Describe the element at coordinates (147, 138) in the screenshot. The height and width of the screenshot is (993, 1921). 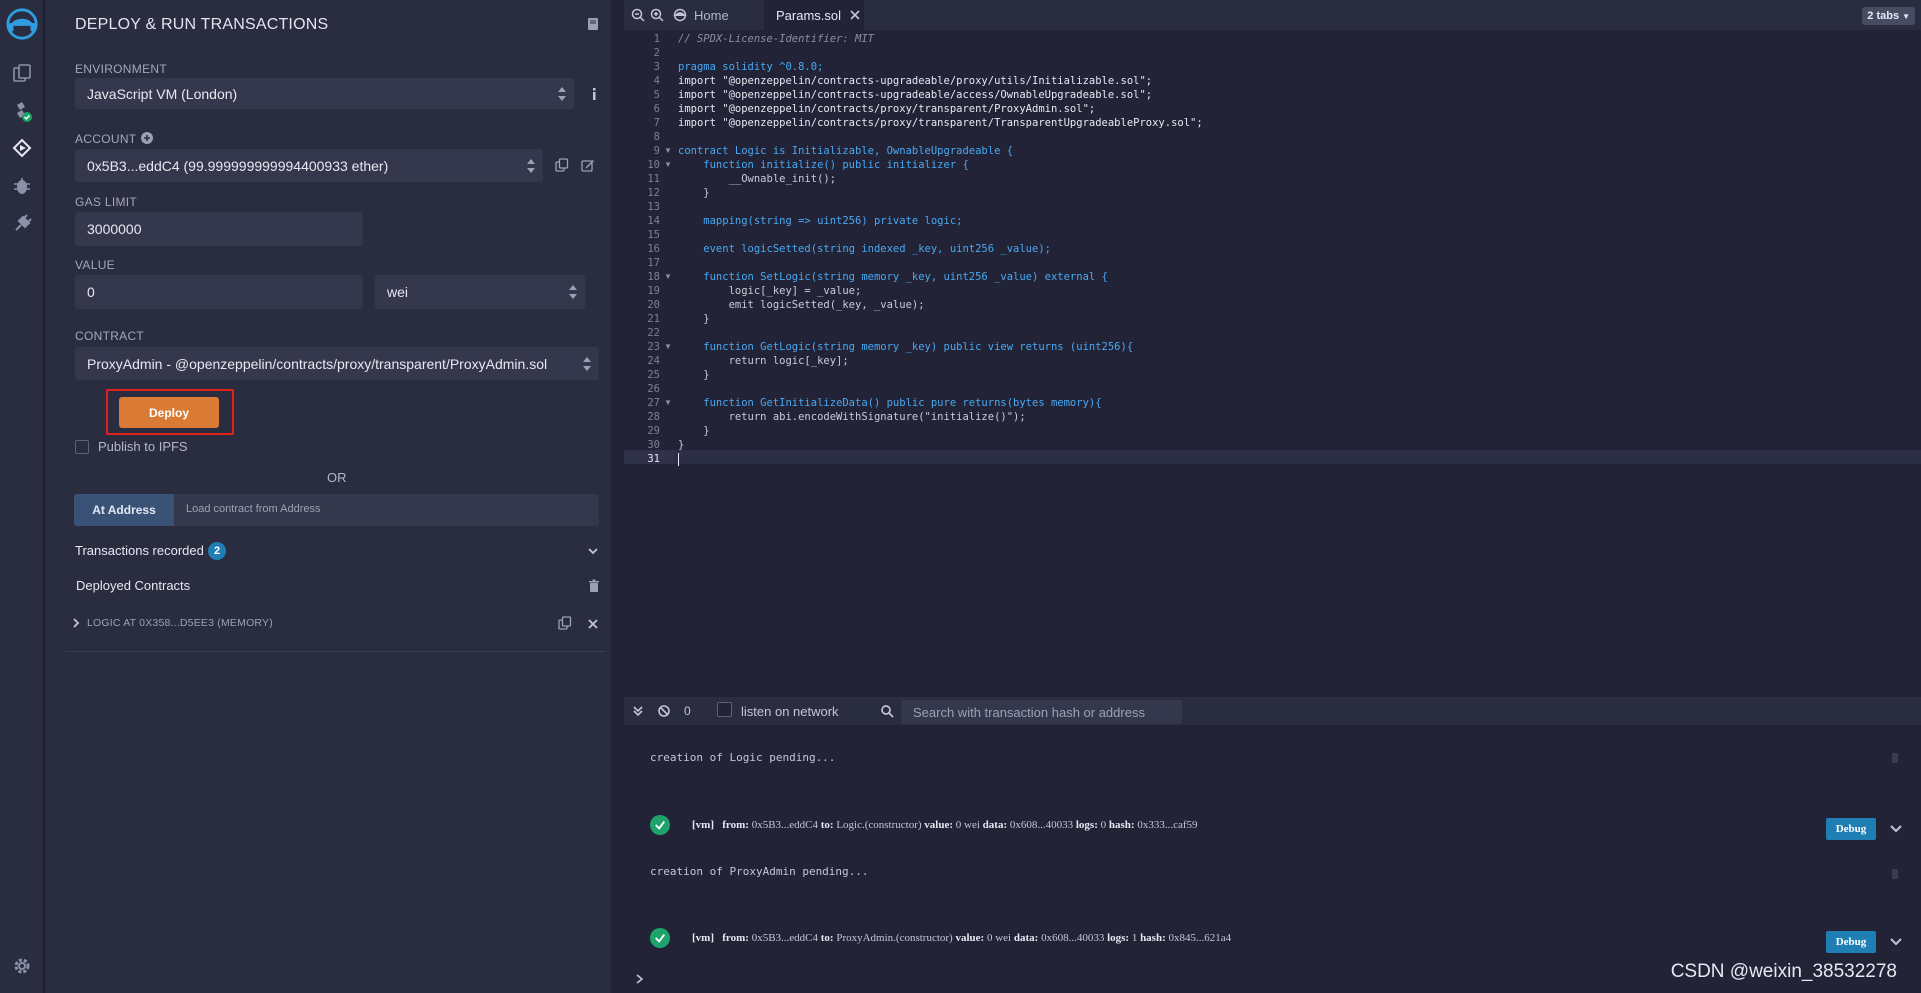
I see `add-account-icon` at that location.